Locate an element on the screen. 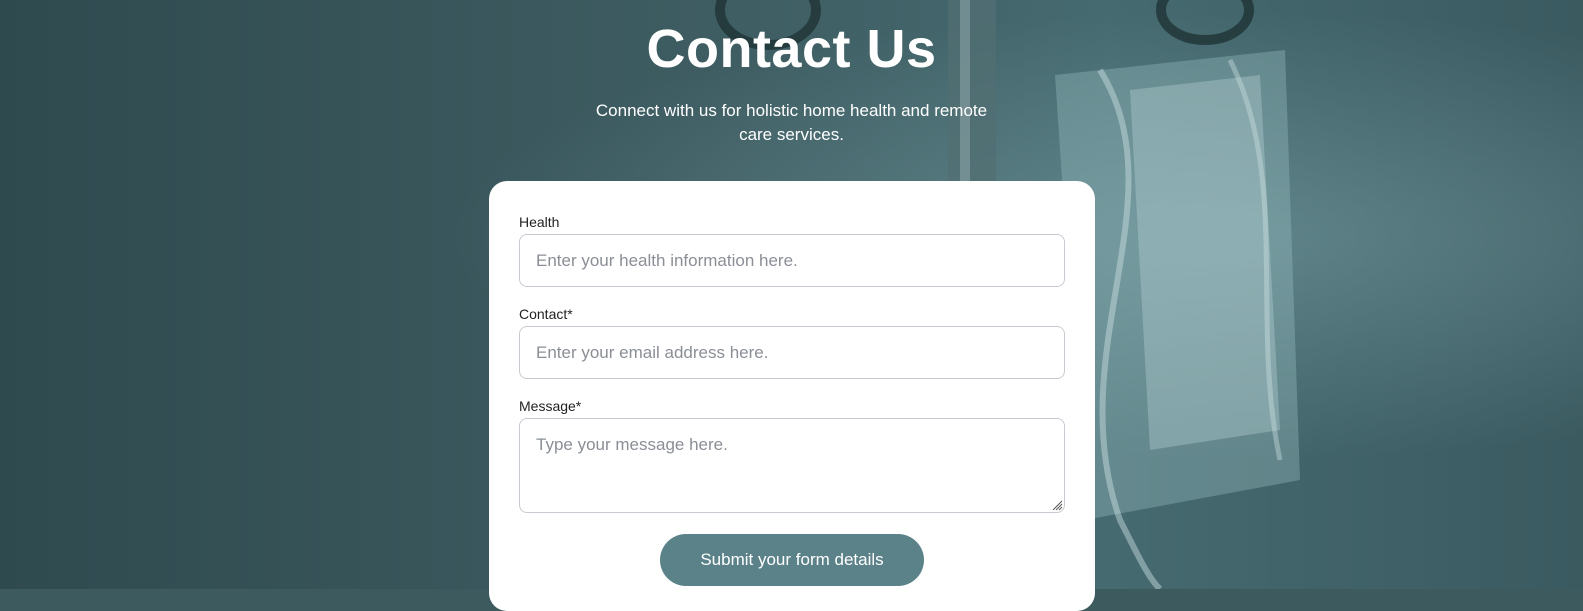  message-textarea is located at coordinates (792, 465).